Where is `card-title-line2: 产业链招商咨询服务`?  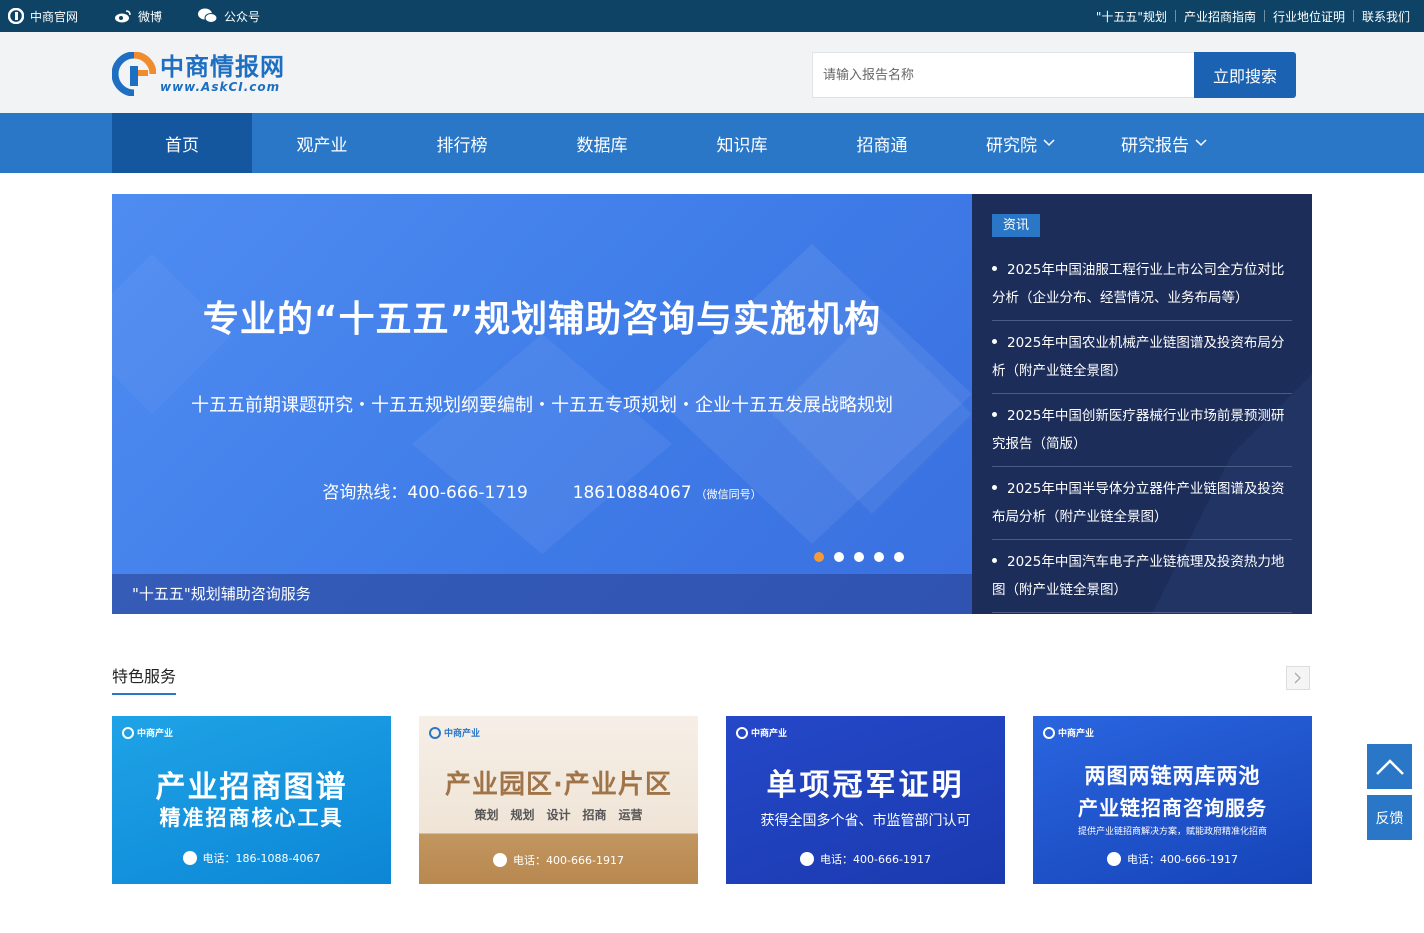 card-title-line2: 产业链招商咨询服务 is located at coordinates (1172, 808).